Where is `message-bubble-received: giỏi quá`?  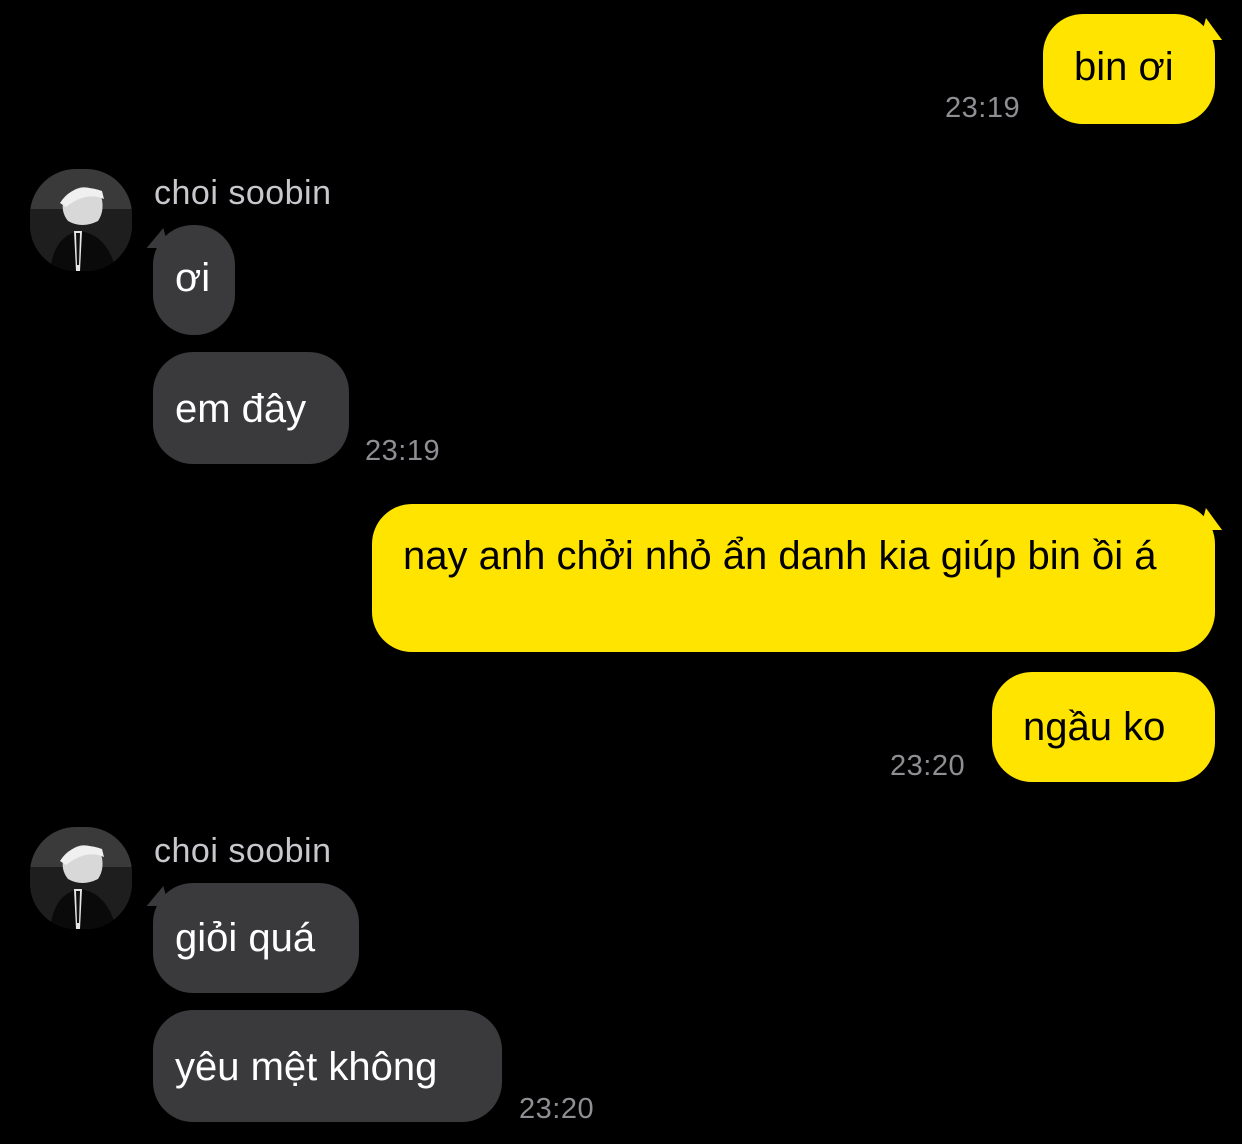
message-bubble-received: giỏi quá is located at coordinates (256, 938).